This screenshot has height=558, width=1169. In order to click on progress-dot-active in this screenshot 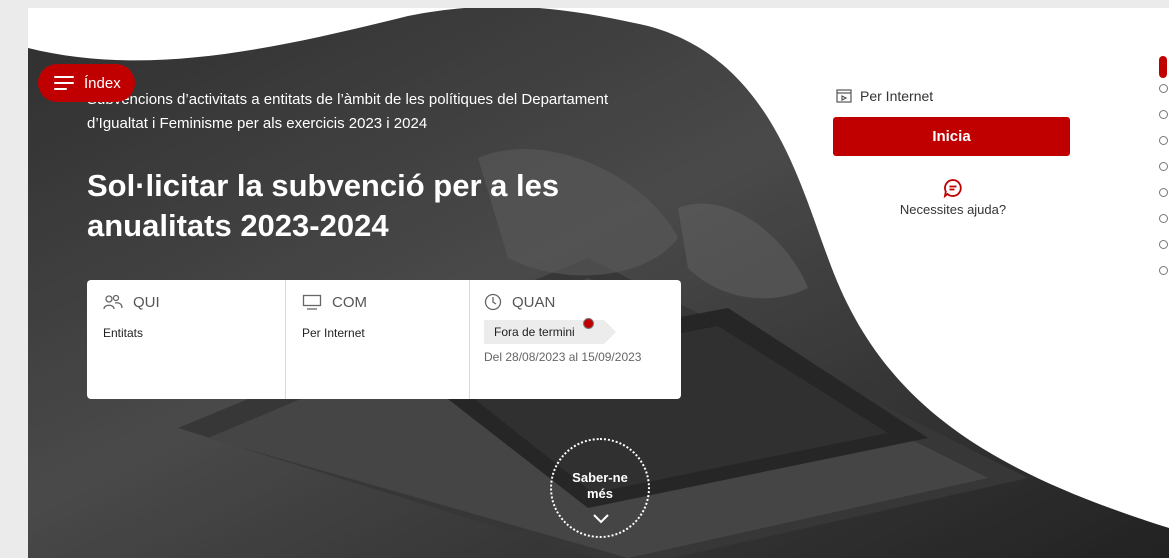, I will do `click(1163, 67)`.